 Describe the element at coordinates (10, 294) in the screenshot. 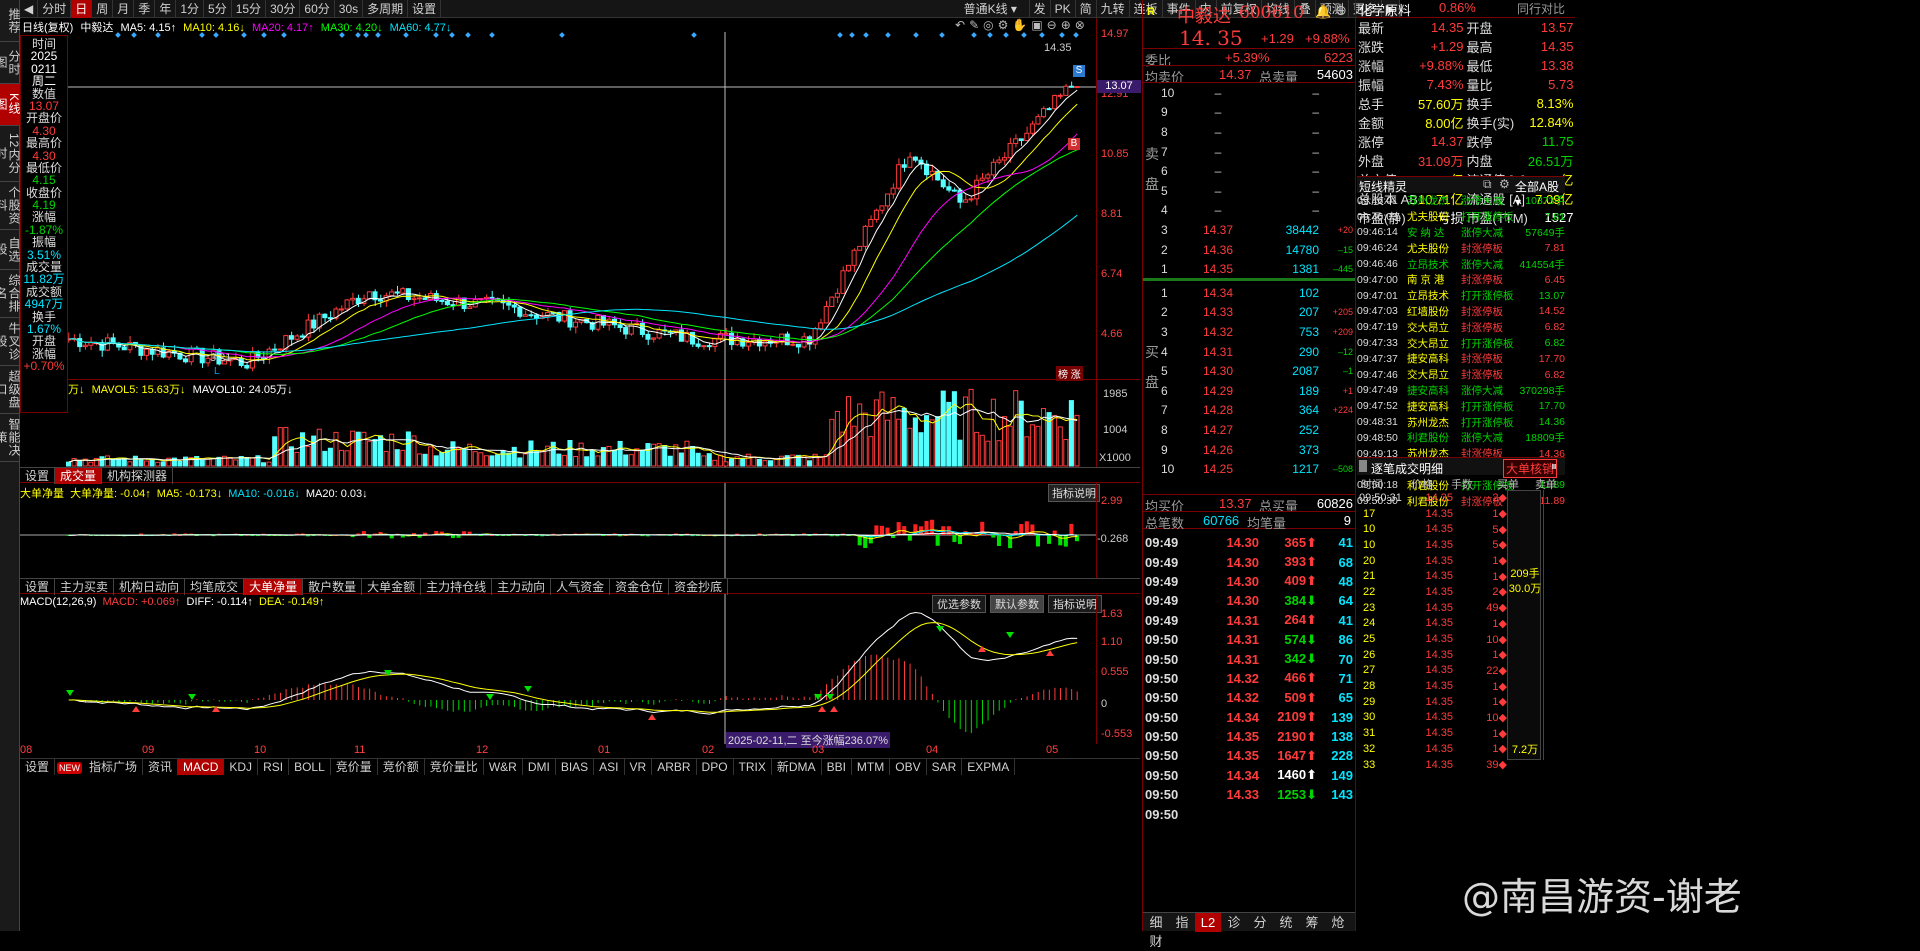

I see `left-tab-5: 综合排名` at that location.